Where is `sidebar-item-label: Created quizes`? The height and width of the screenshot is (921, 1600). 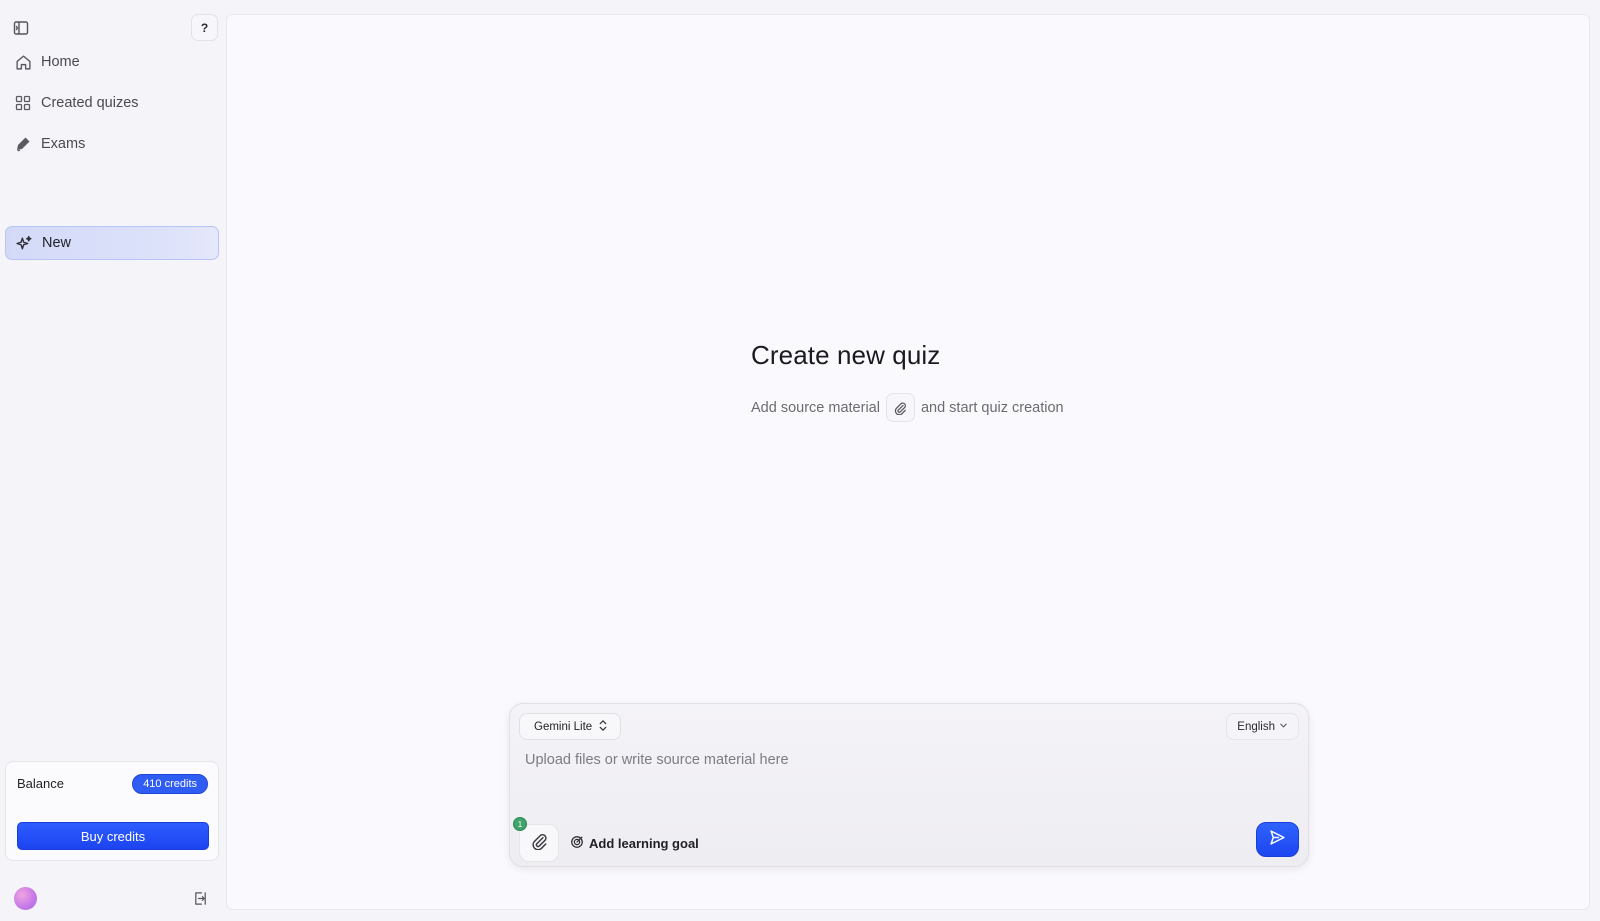
sidebar-item-label: Created quizes is located at coordinates (90, 103).